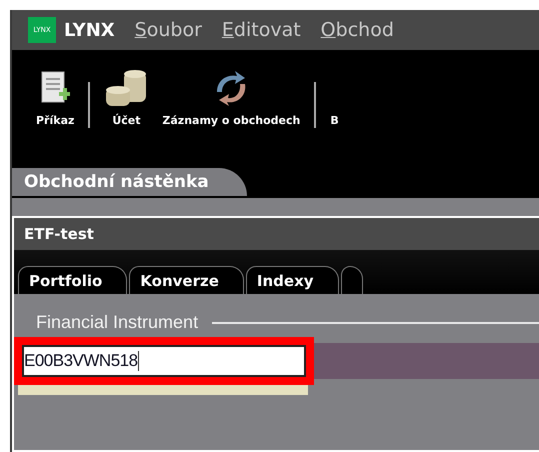 The image size is (539, 452). Describe the element at coordinates (186, 280) in the screenshot. I see `tab: Konverze` at that location.